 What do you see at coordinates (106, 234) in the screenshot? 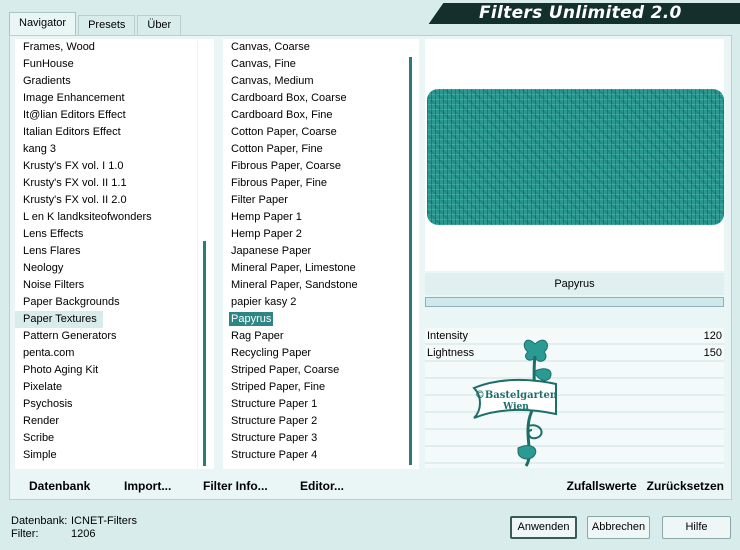
I see `category-item: Lens Effects` at bounding box center [106, 234].